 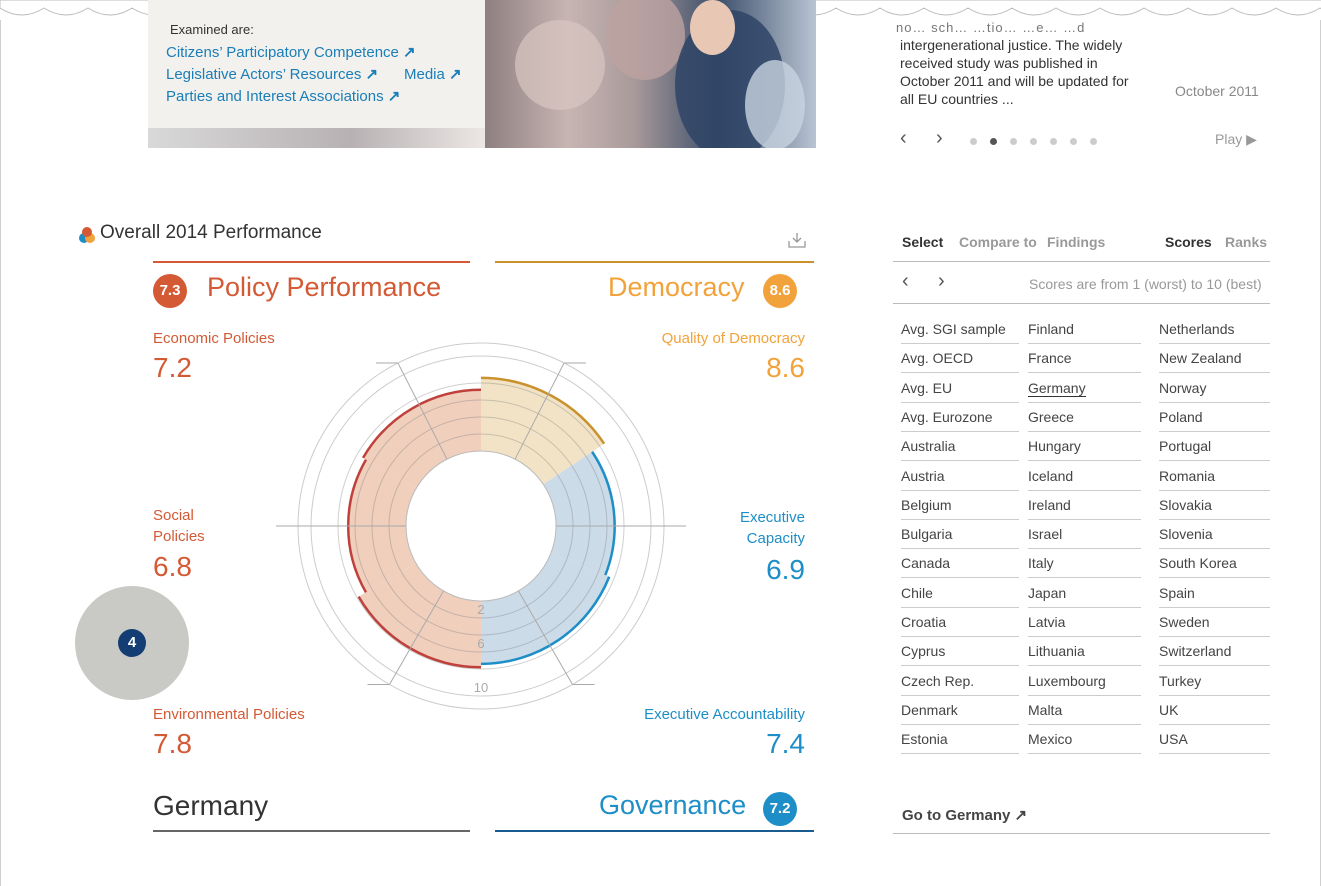 What do you see at coordinates (172, 566) in the screenshot?
I see `social-policies-value: 6.8` at bounding box center [172, 566].